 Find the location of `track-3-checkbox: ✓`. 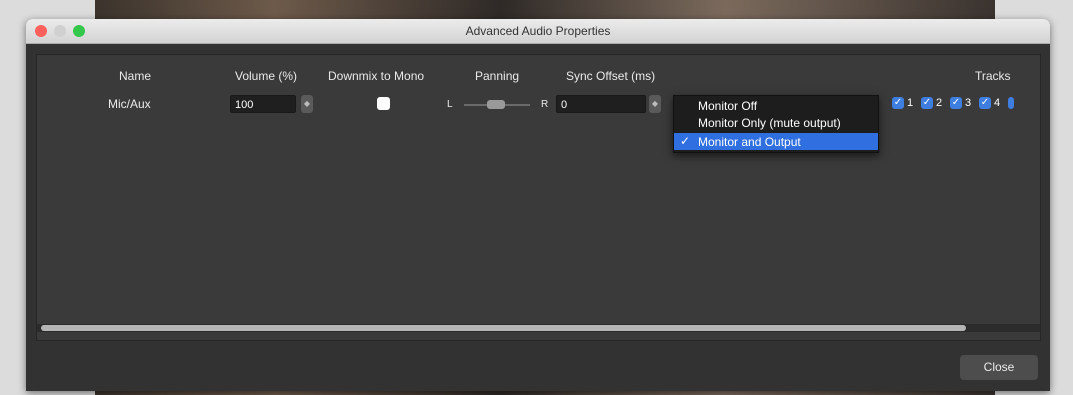

track-3-checkbox: ✓ is located at coordinates (956, 103).